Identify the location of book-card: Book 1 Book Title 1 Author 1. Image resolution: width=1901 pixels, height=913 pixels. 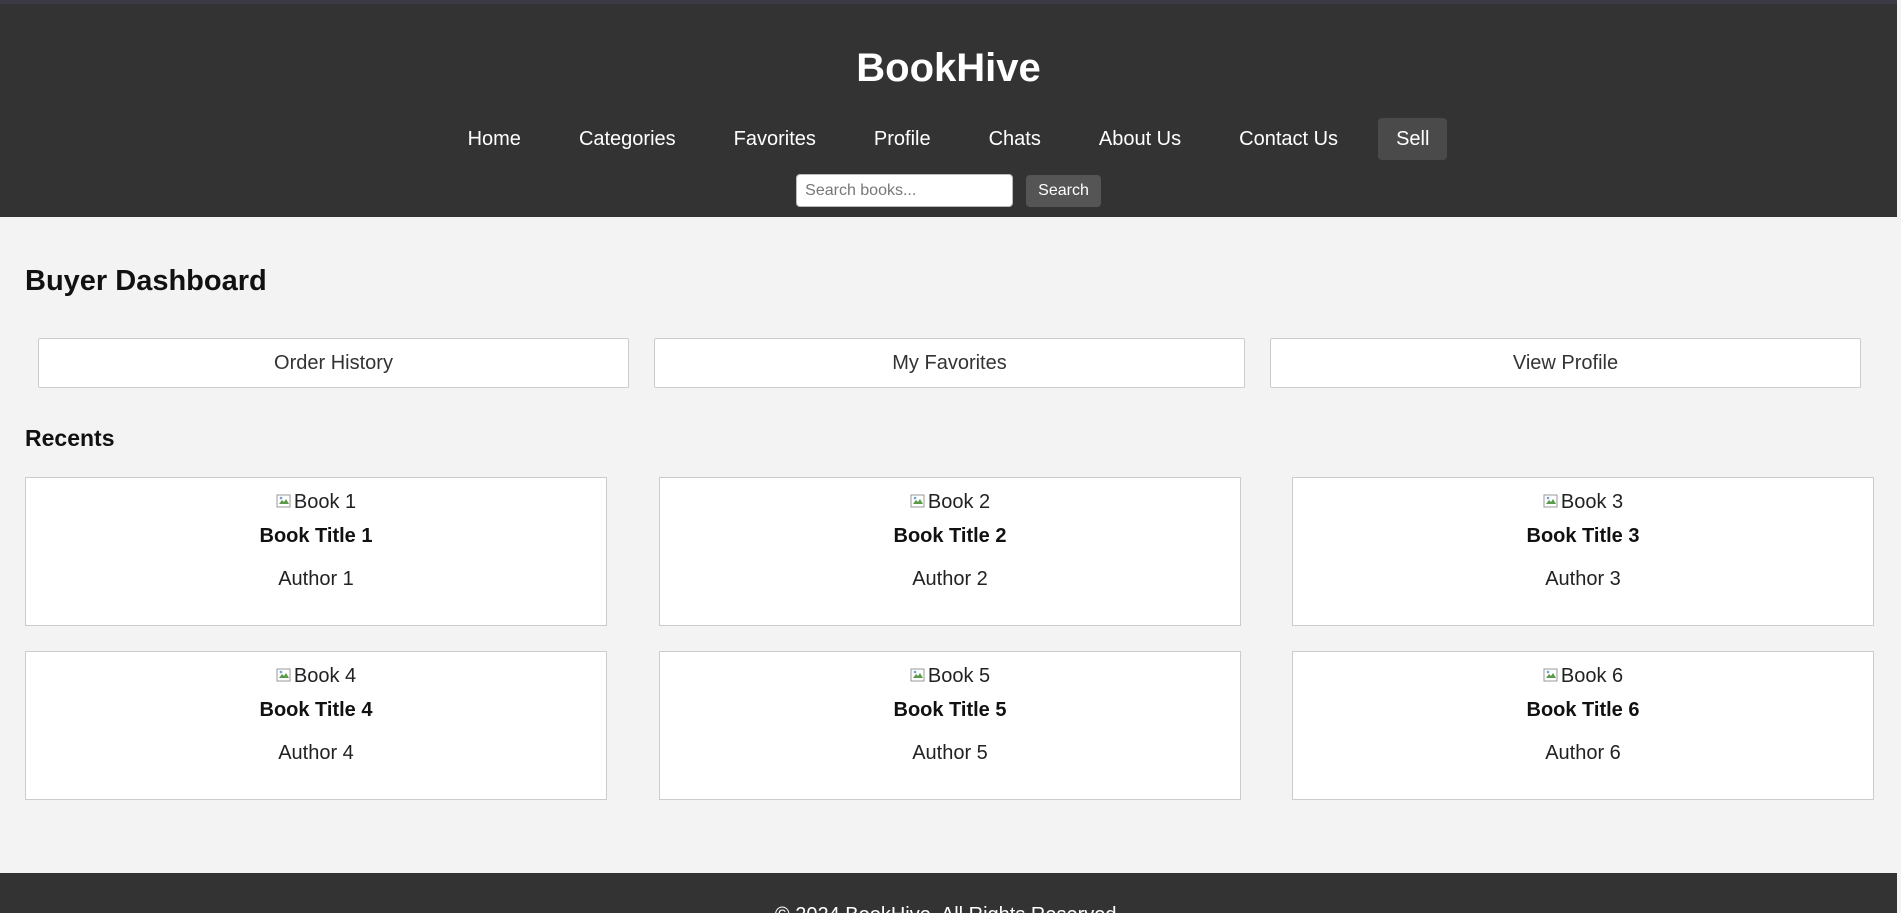
(316, 551).